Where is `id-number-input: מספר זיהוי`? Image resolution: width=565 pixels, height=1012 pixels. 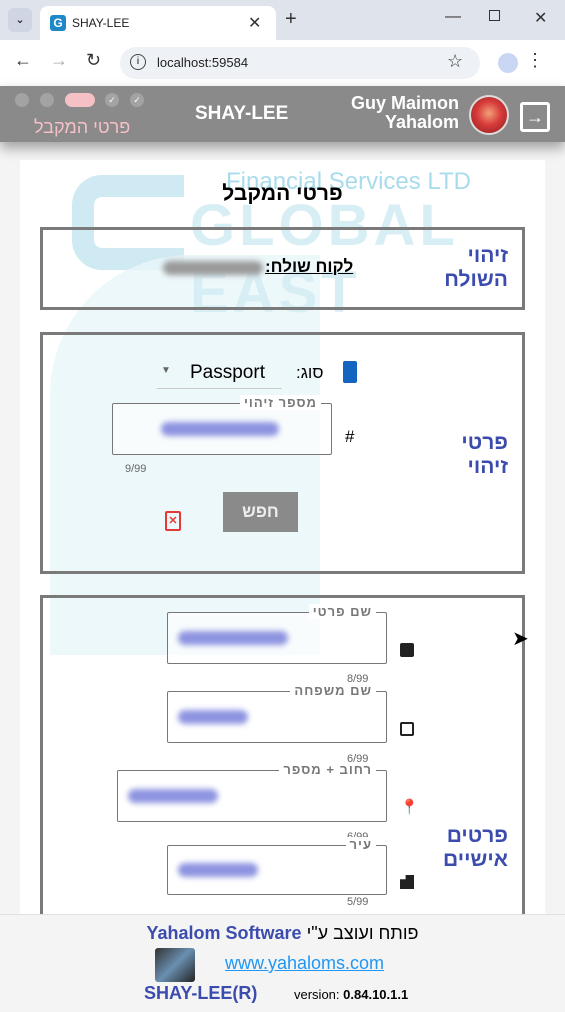
id-number-input: מספר זיהוי is located at coordinates (222, 425).